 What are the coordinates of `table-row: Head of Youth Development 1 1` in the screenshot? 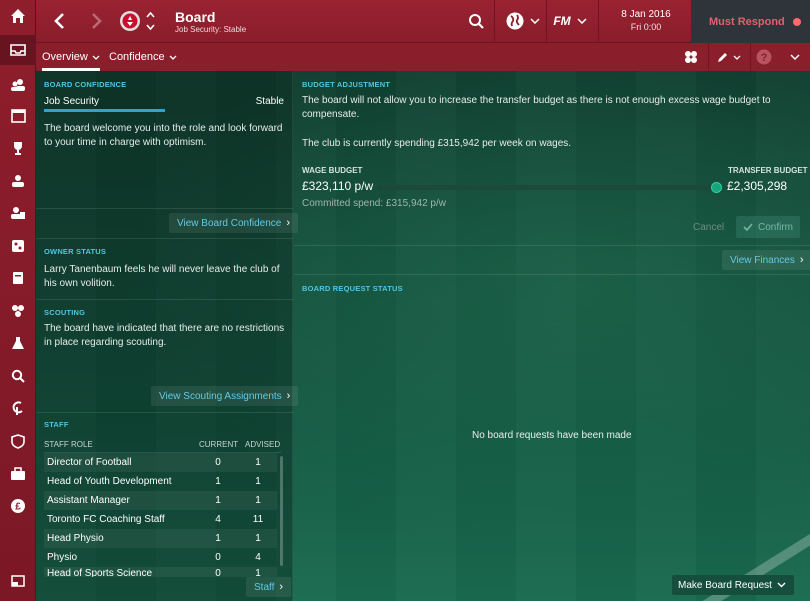 It's located at (160, 481).